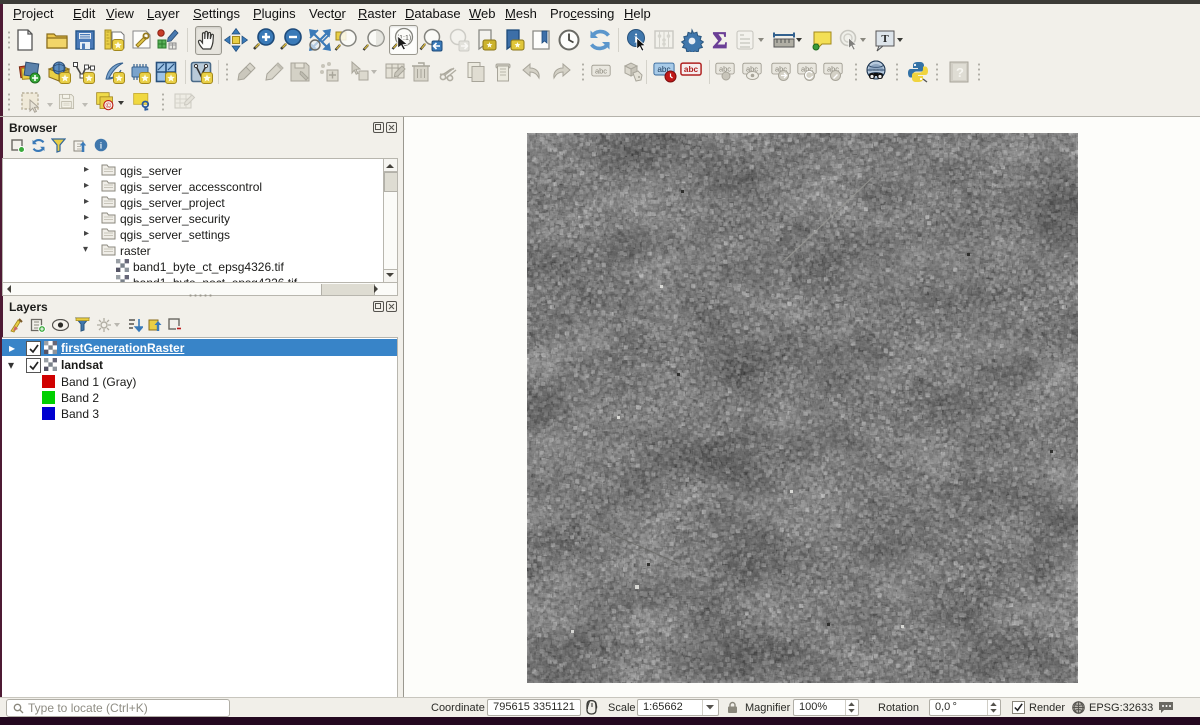 The height and width of the screenshot is (725, 1200). Describe the element at coordinates (719, 40) in the screenshot. I see `svg-text: Σ` at that location.